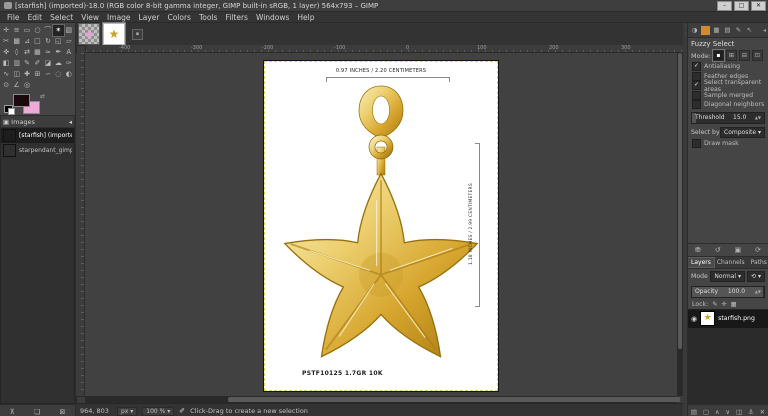  I want to click on close-button: ✕, so click(758, 5).